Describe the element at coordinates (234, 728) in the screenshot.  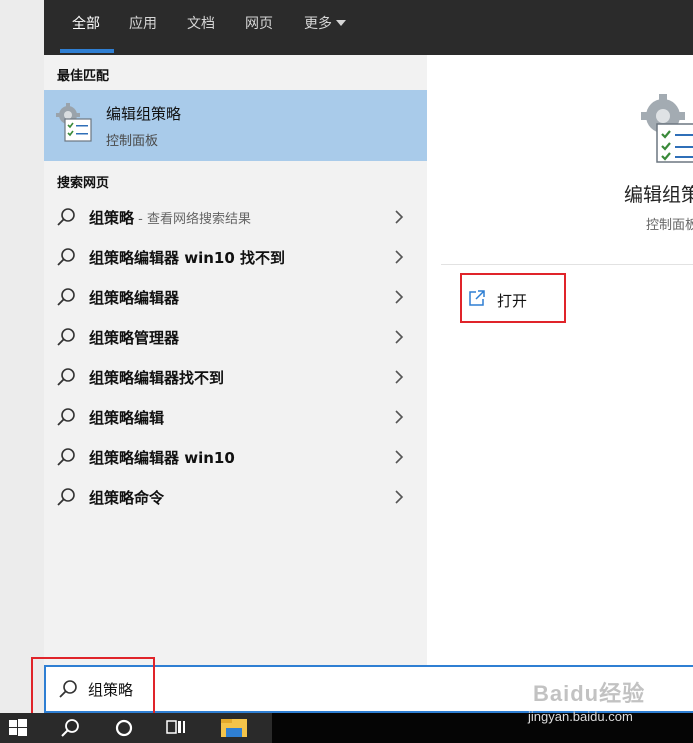
I see `file-explorer-icon` at that location.